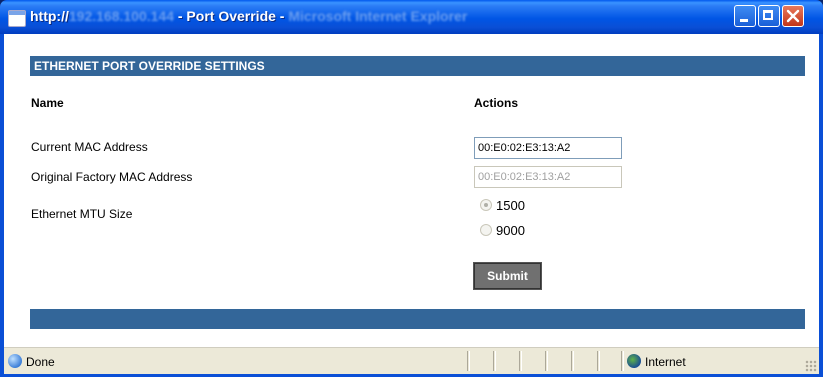  I want to click on close-icon, so click(793, 16).